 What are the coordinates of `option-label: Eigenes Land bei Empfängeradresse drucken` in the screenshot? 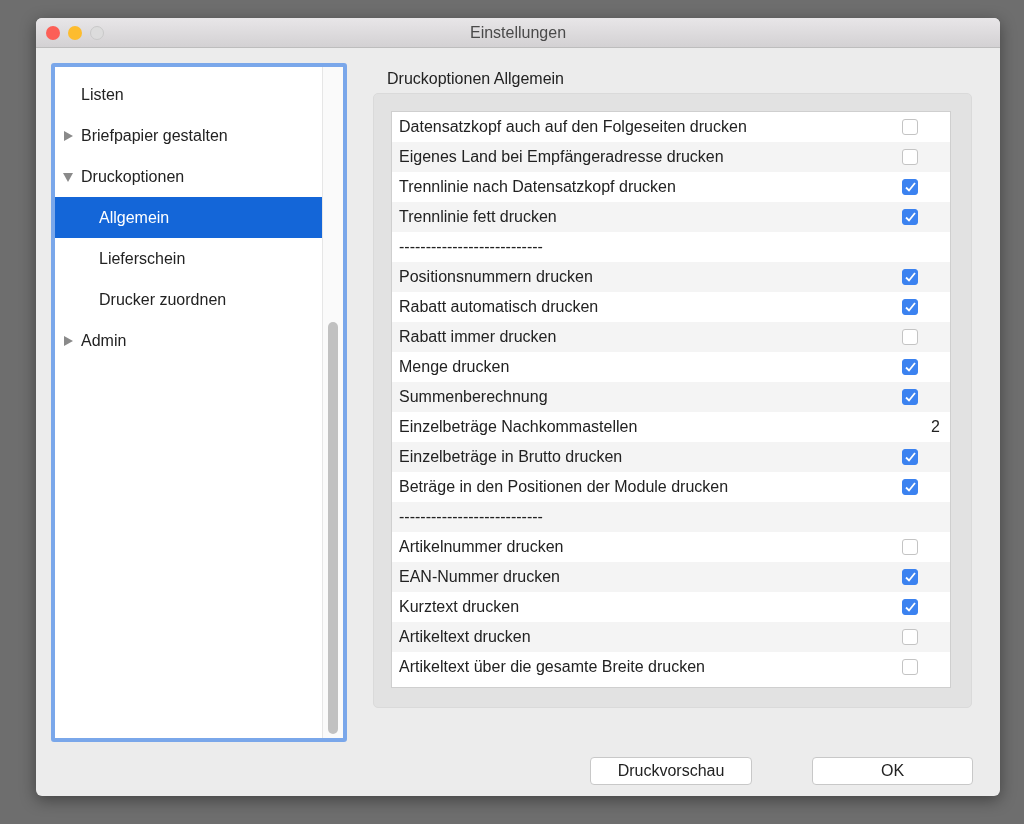 It's located at (562, 157).